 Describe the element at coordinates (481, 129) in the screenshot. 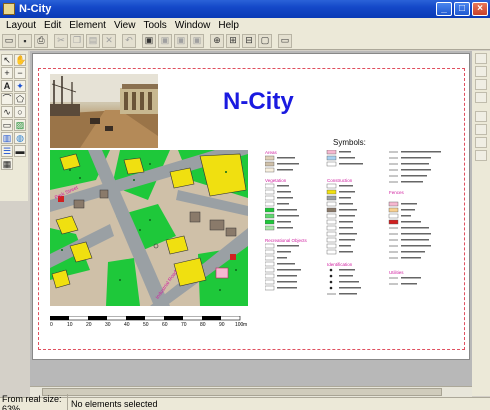

I see `align-right-icon` at that location.